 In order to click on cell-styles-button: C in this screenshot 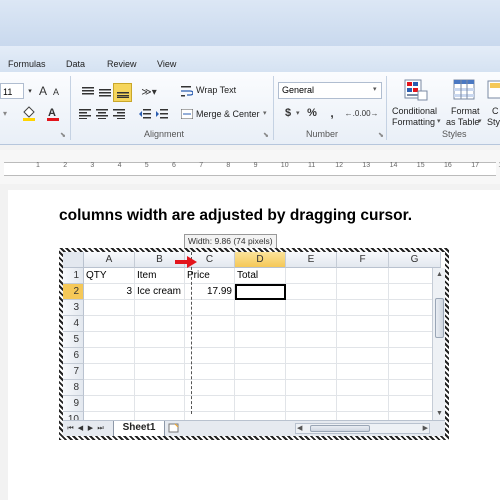, I will do `click(495, 111)`.